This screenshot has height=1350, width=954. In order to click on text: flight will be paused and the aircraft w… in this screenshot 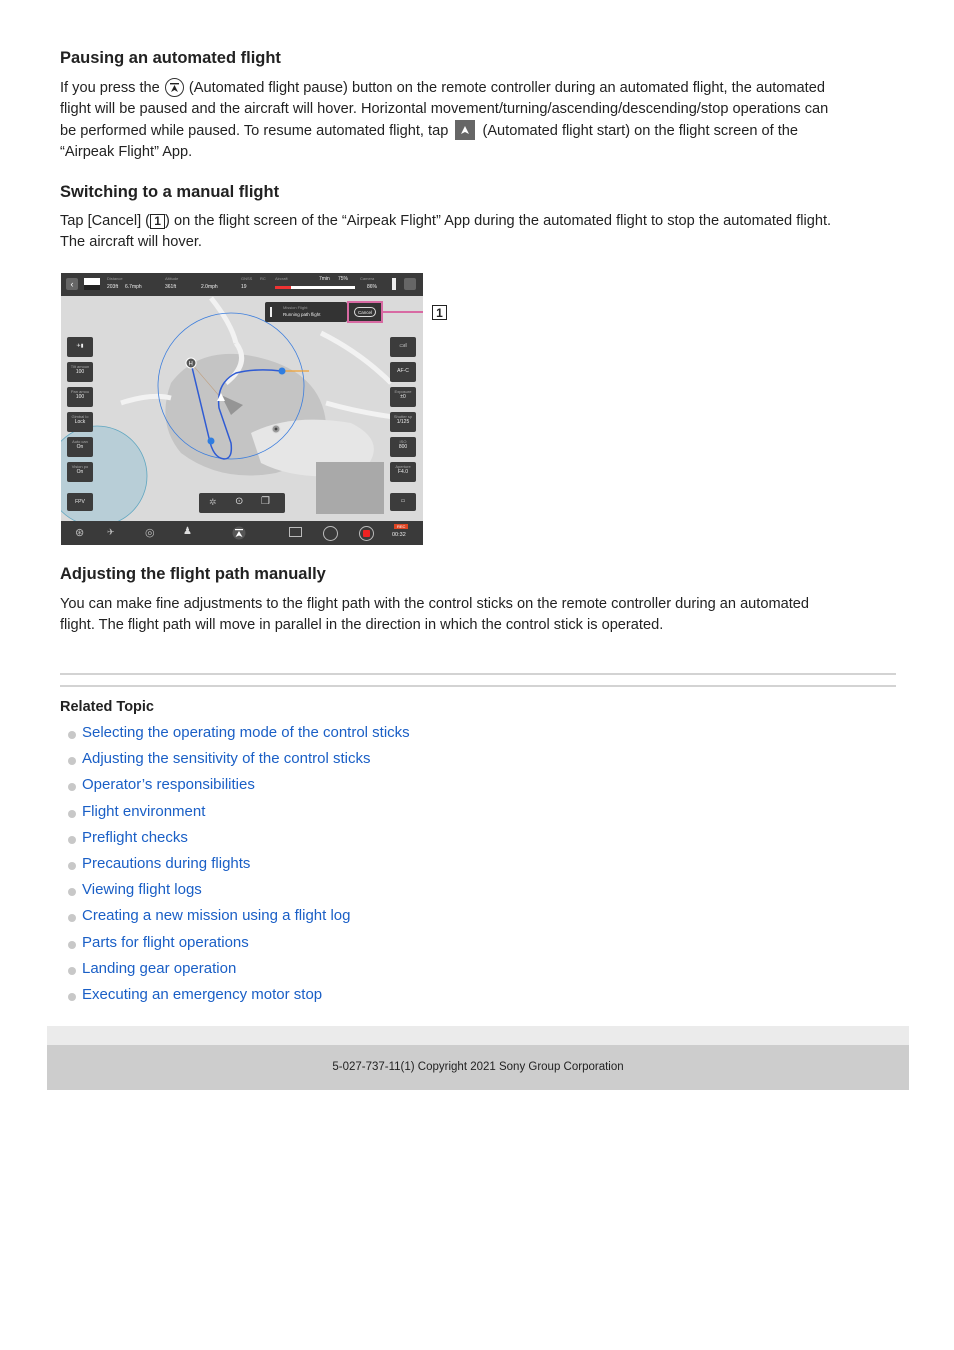, I will do `click(444, 109)`.